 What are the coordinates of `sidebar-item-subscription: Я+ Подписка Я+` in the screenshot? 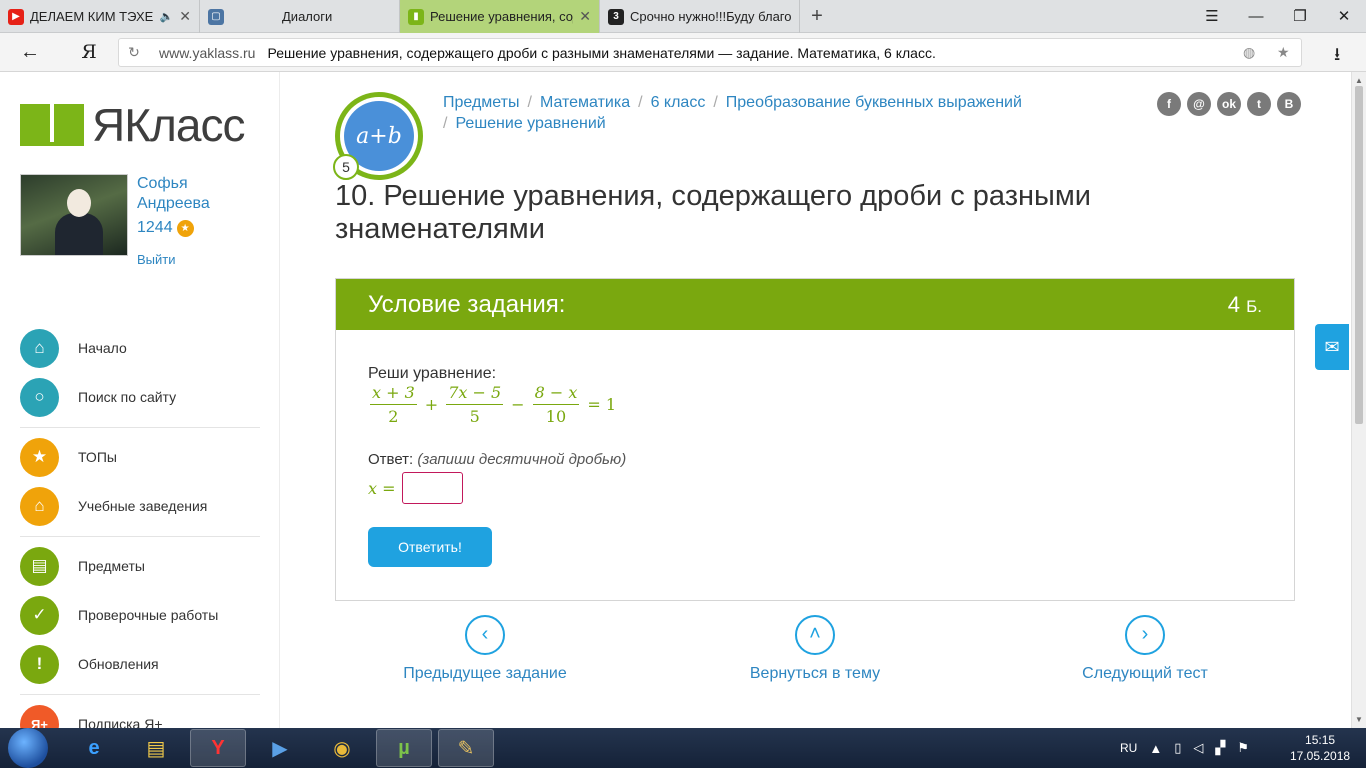 It's located at (91, 716).